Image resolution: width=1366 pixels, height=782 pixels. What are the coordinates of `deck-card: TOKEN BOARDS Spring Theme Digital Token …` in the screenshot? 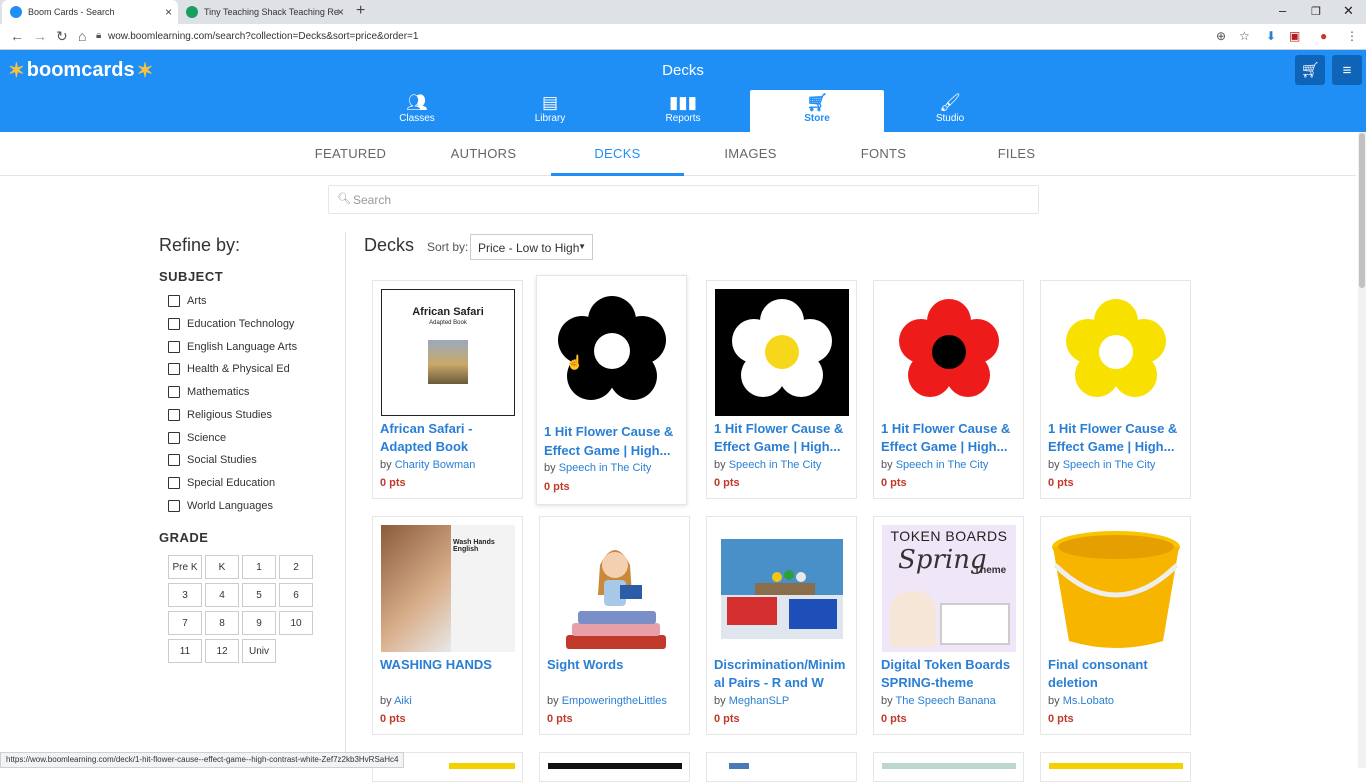 It's located at (948, 625).